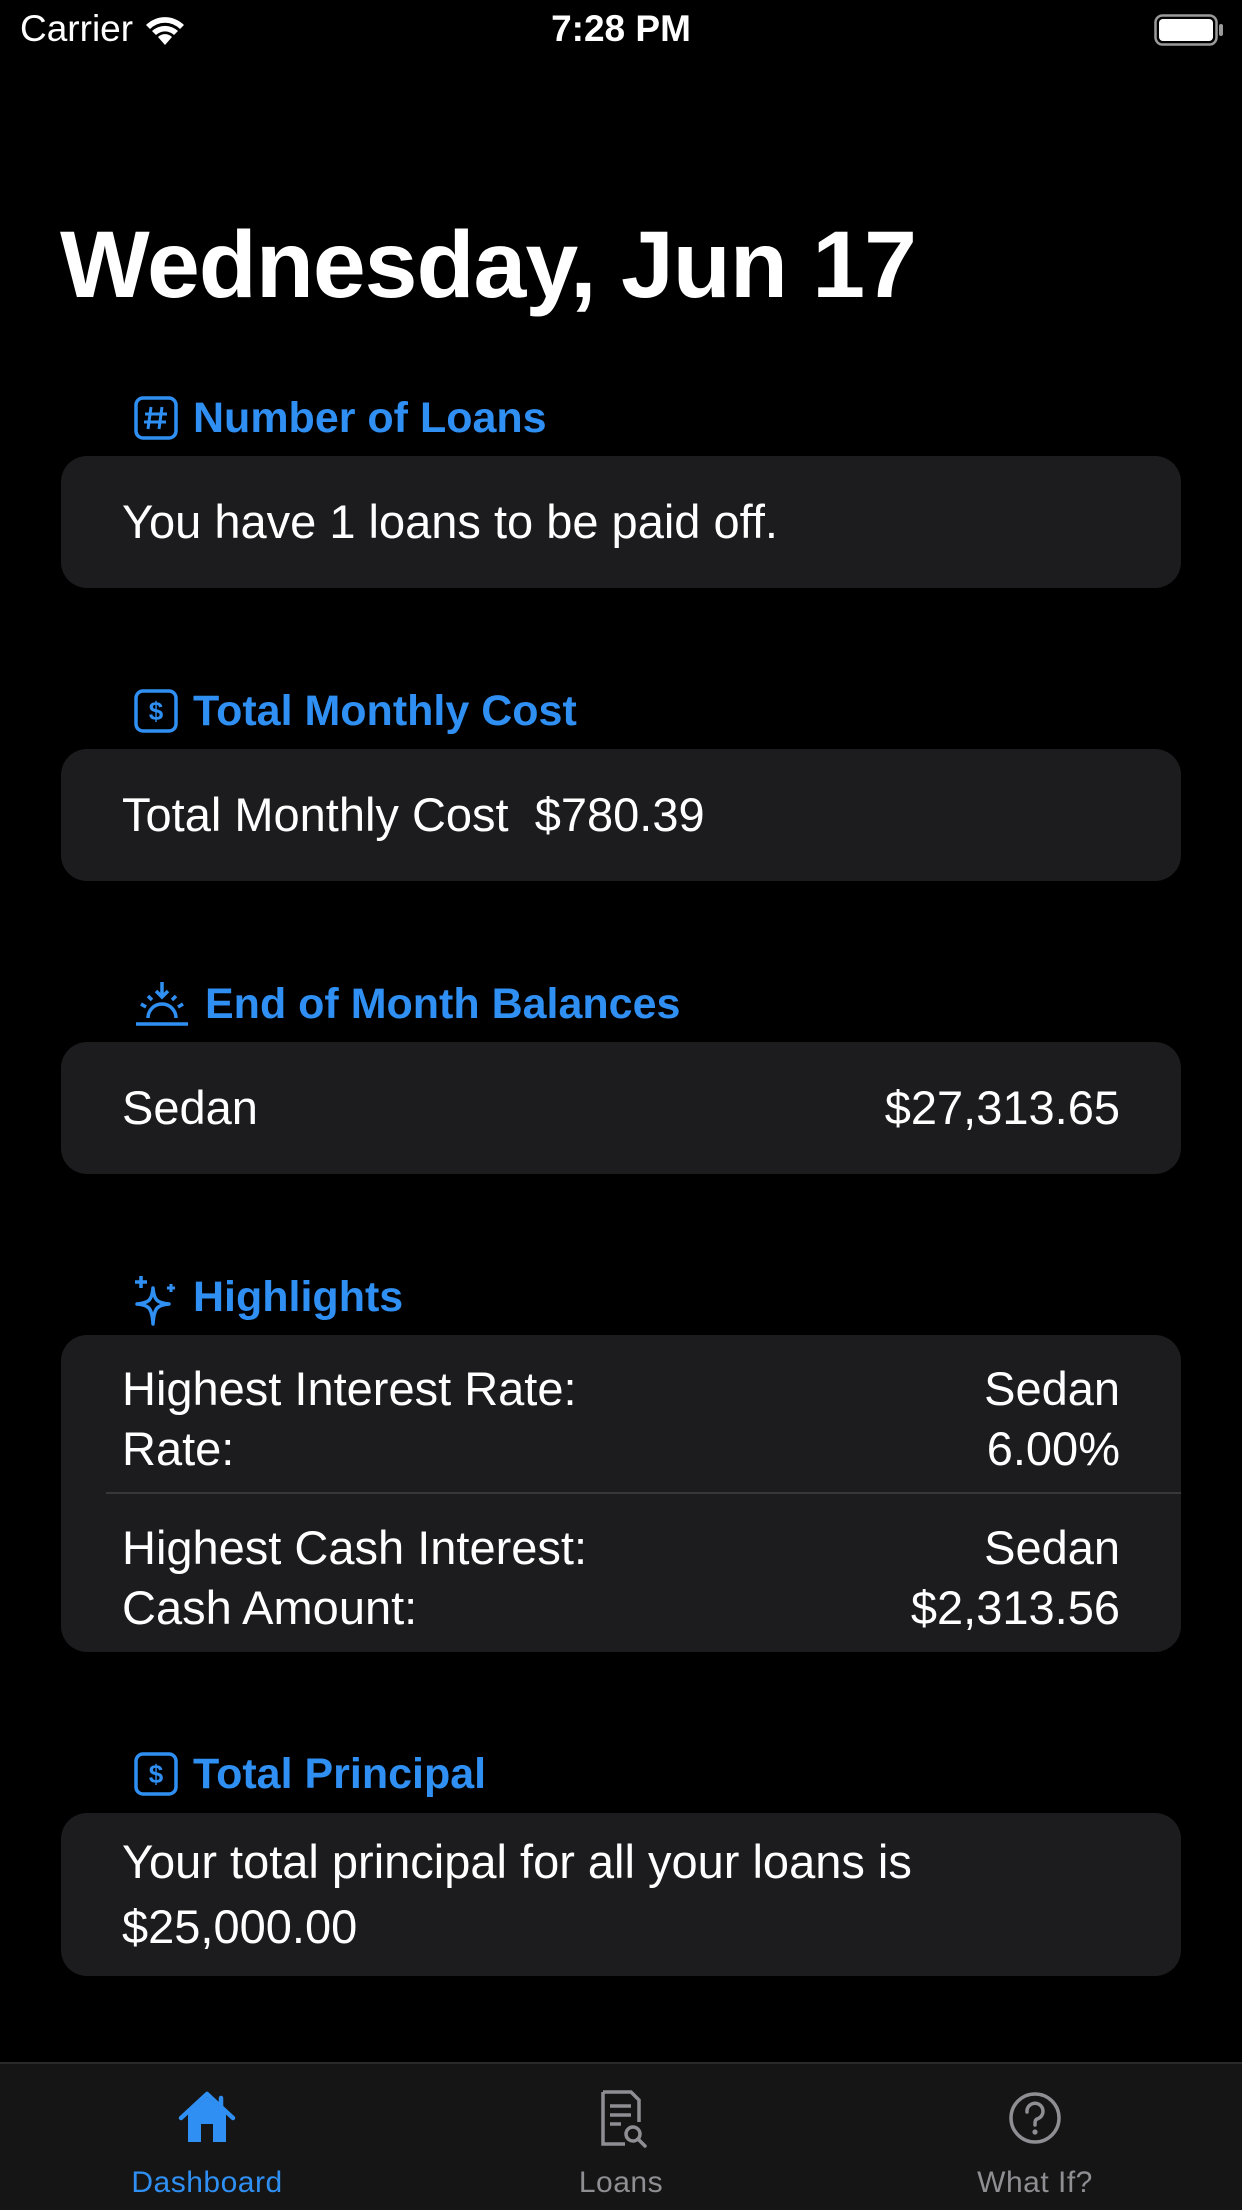  I want to click on tab-label: Dashboard, so click(207, 2182).